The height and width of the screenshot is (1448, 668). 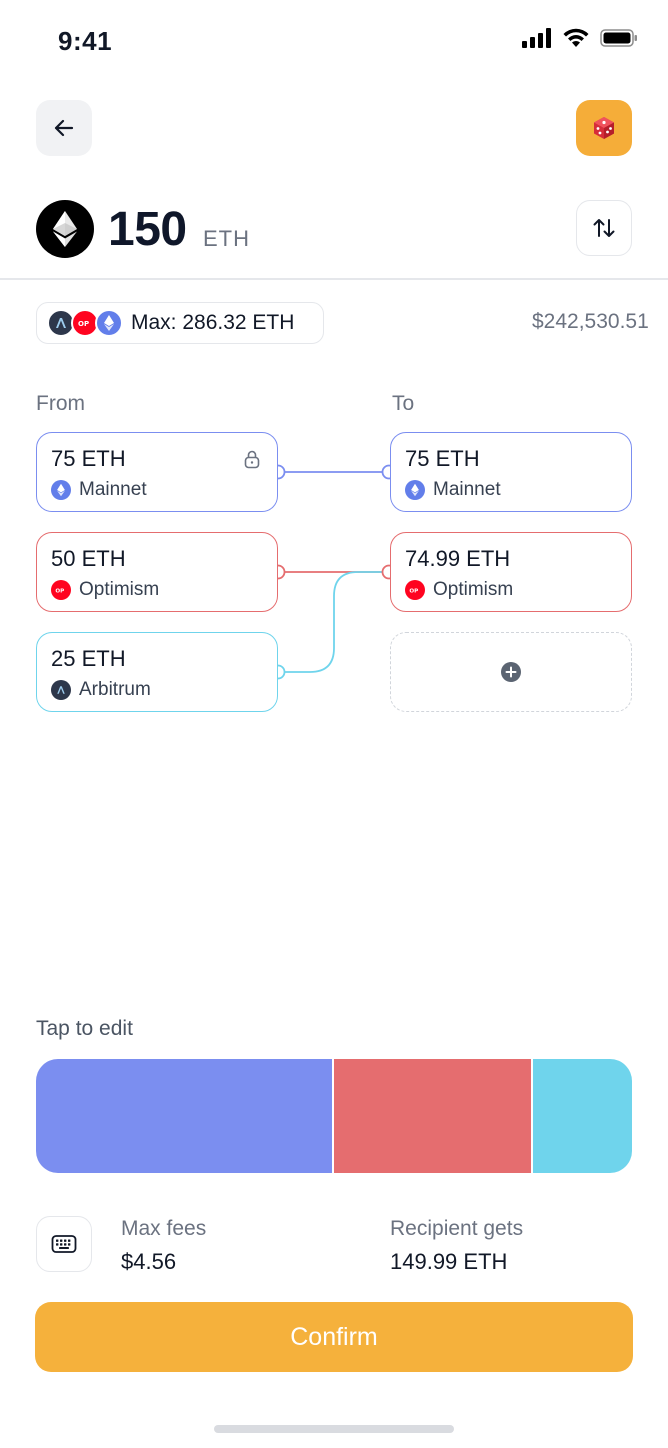 I want to click on back-button, so click(x=64, y=128).